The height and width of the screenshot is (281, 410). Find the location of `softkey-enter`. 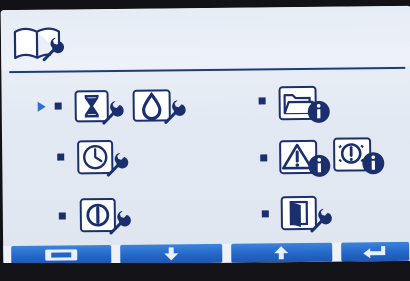

softkey-enter is located at coordinates (375, 251).